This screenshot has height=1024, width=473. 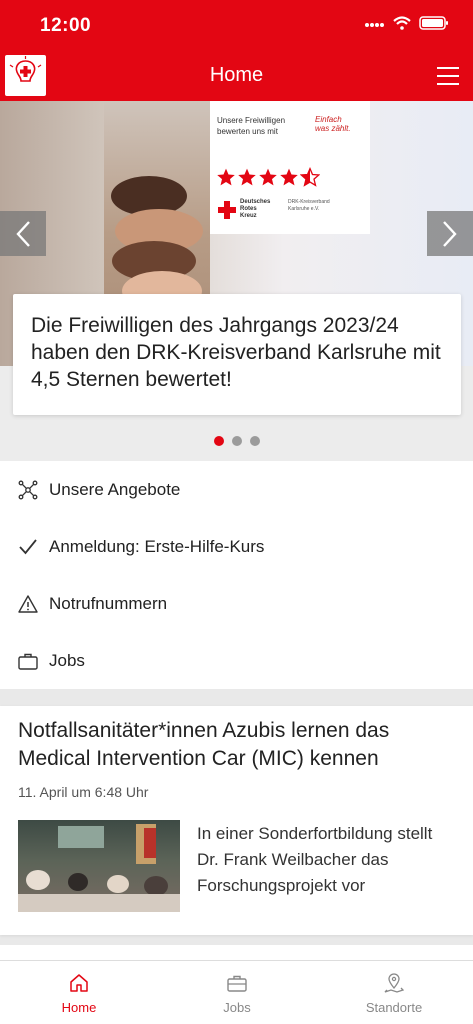 What do you see at coordinates (309, 205) in the screenshot?
I see `org-subname: DRK-Kreisverband Karlsruhe e.V.` at bounding box center [309, 205].